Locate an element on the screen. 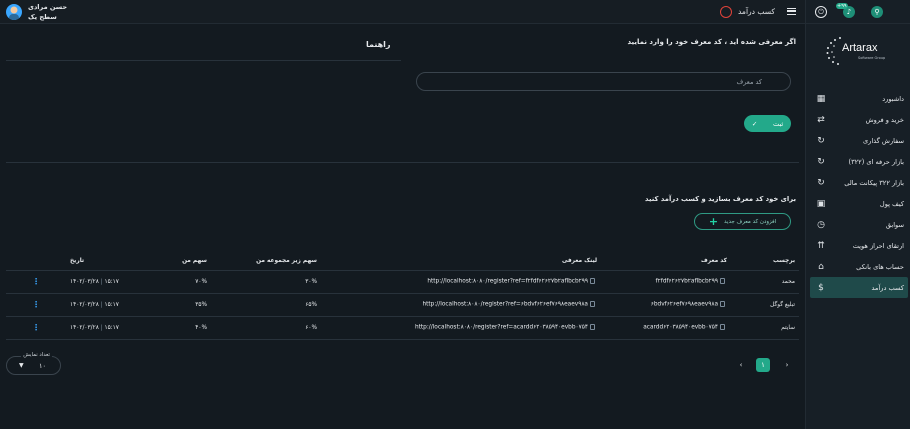  page-current: ۱ is located at coordinates (763, 365).